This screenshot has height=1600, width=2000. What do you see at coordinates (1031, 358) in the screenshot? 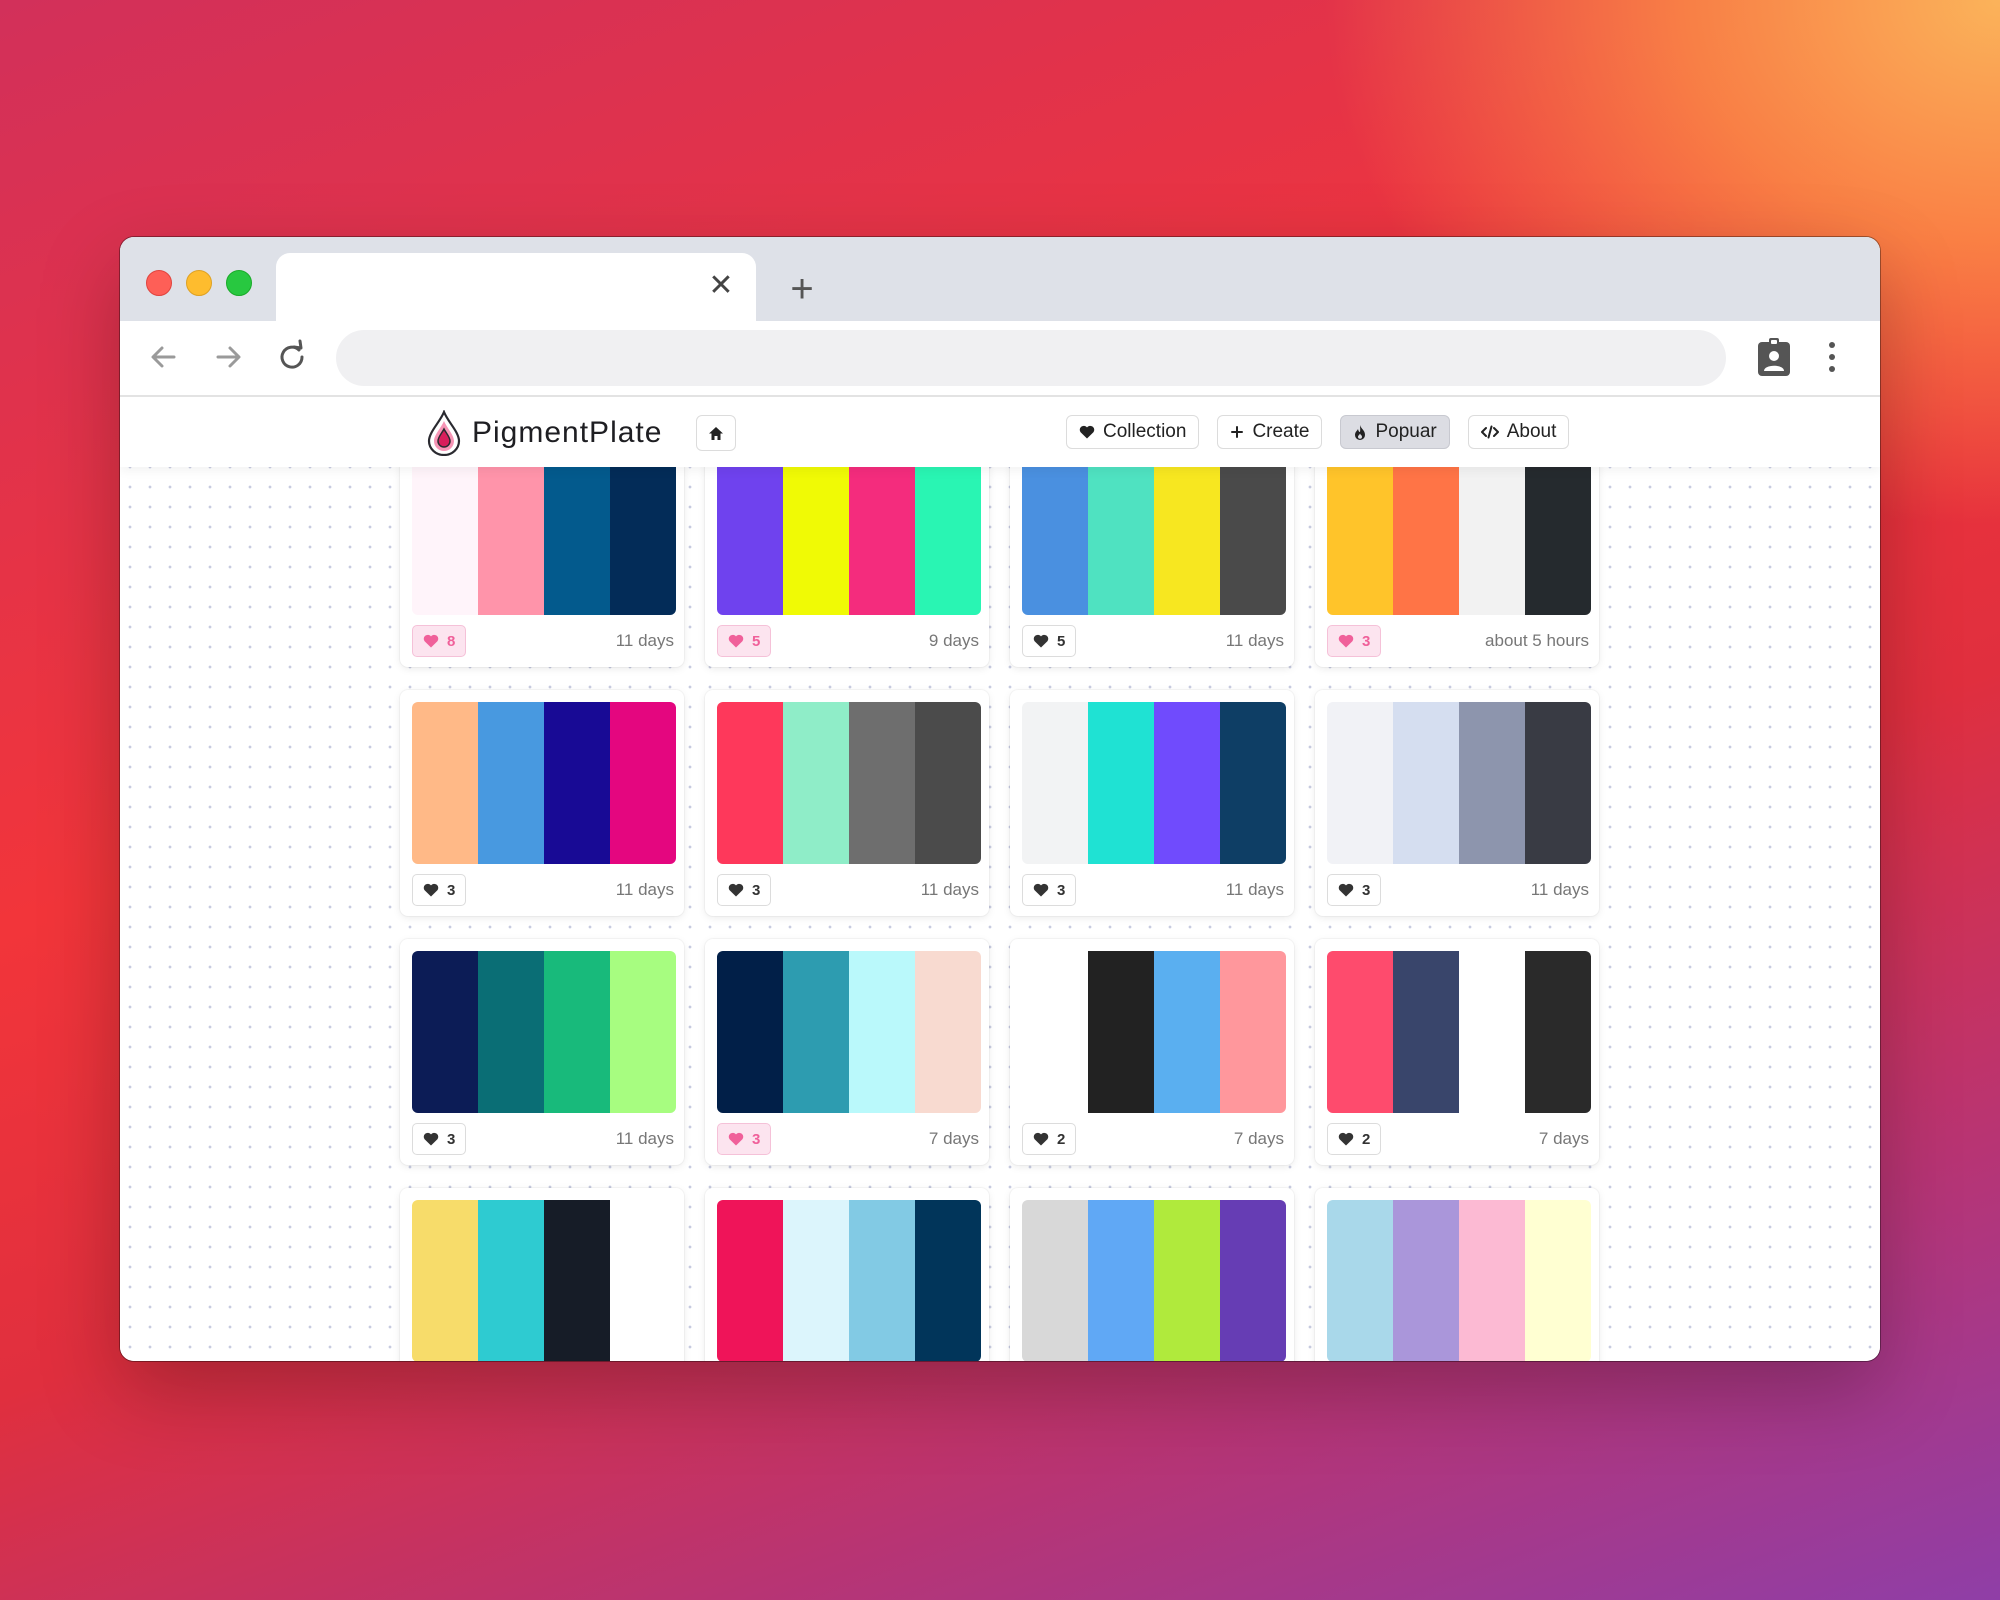
I see `address-bar` at bounding box center [1031, 358].